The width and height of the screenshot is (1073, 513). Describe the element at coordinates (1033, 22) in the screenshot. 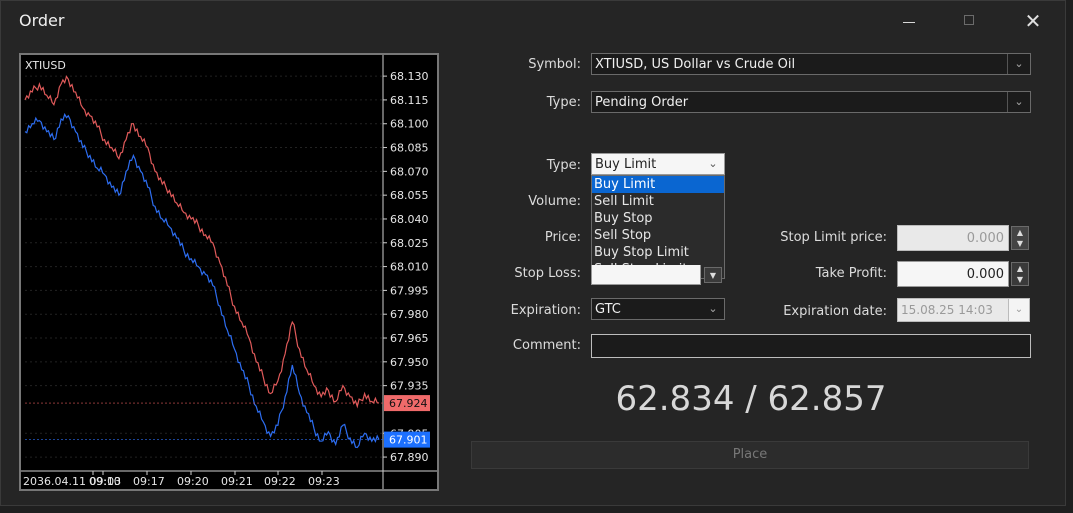

I see `close-icon: ✕` at that location.